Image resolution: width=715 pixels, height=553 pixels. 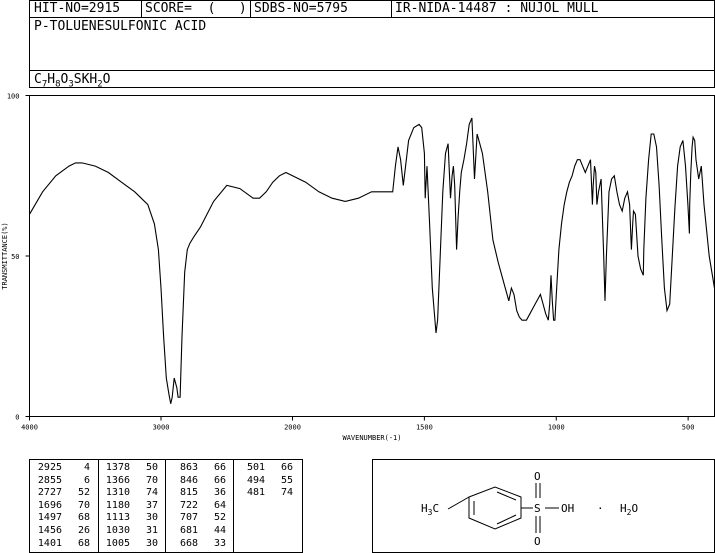 I want to click on x-tick-label: 2000, so click(x=292, y=428).